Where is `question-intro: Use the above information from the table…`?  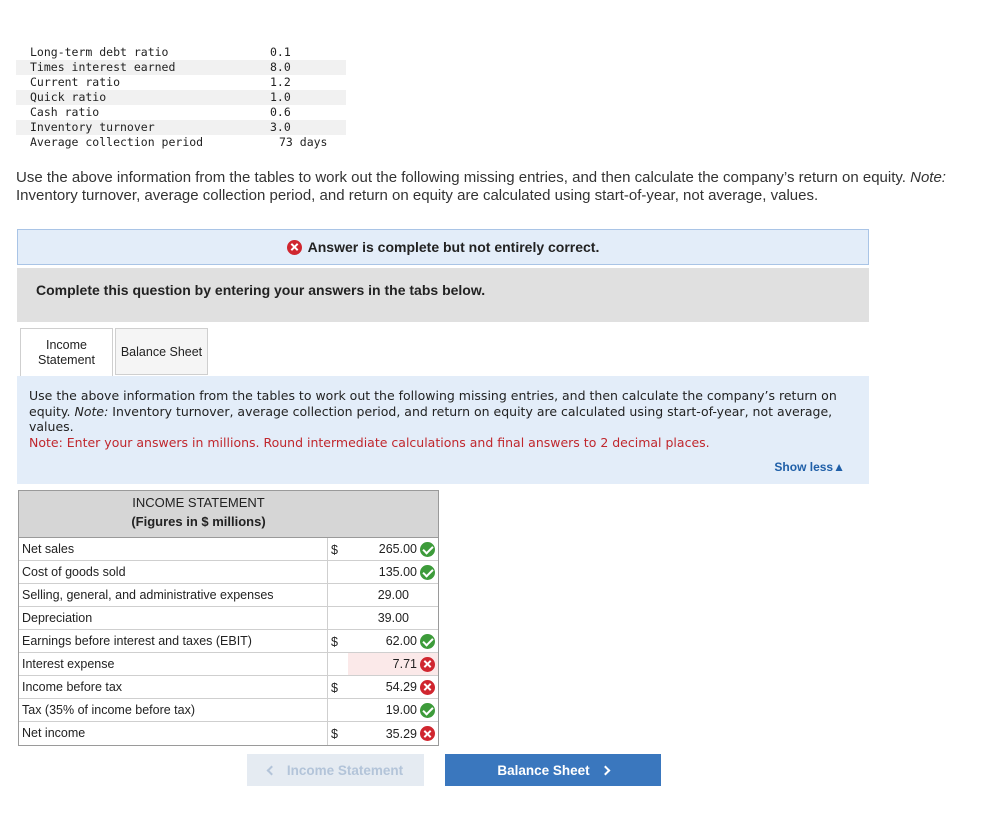
question-intro: Use the above information from the table… is located at coordinates (496, 187).